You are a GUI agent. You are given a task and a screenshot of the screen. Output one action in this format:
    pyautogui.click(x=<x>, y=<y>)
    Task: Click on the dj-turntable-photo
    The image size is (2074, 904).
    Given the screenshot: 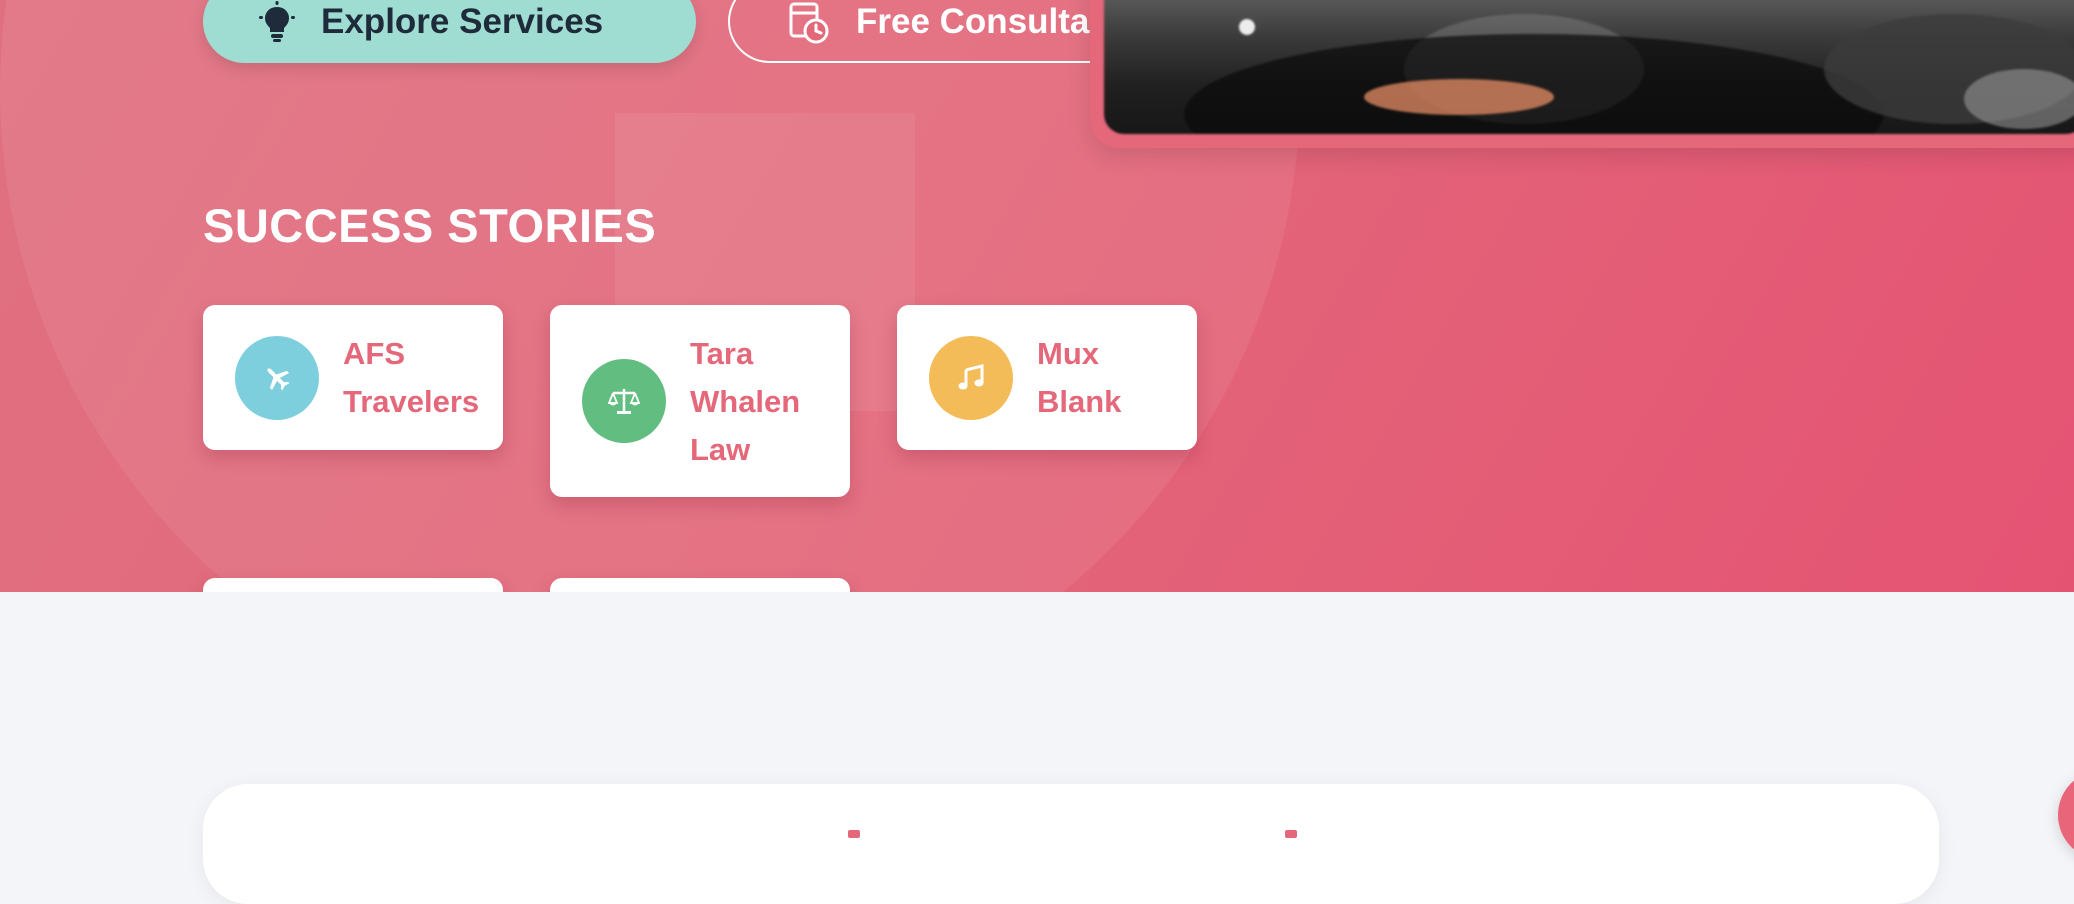 What is the action you would take?
    pyautogui.click(x=1589, y=67)
    